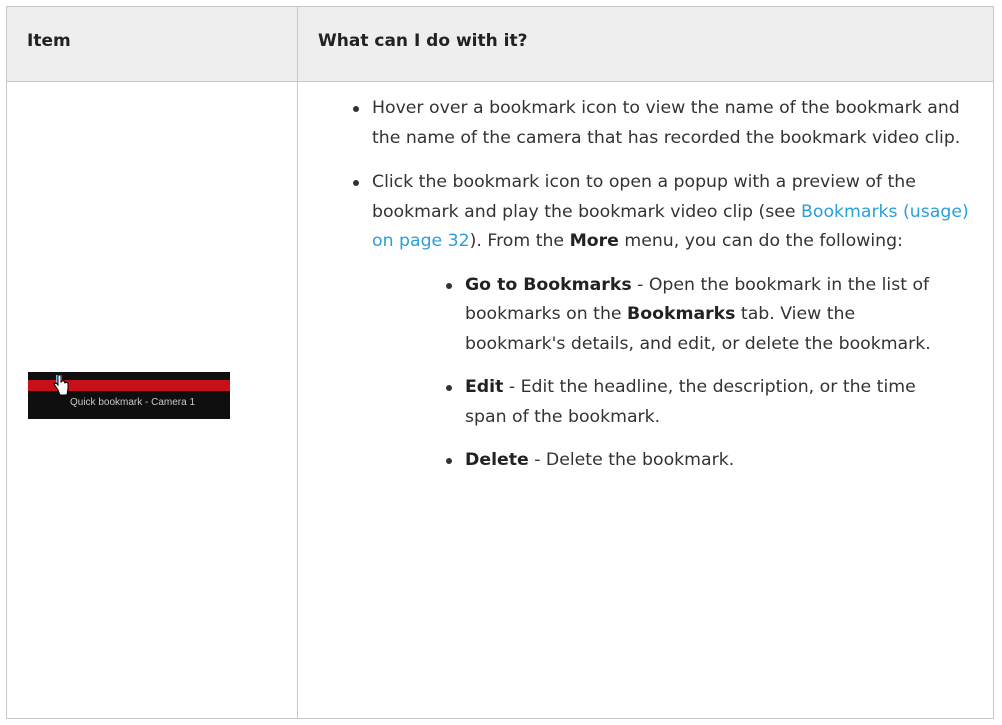  Describe the element at coordinates (61, 385) in the screenshot. I see `hand-cursor-icon` at that location.